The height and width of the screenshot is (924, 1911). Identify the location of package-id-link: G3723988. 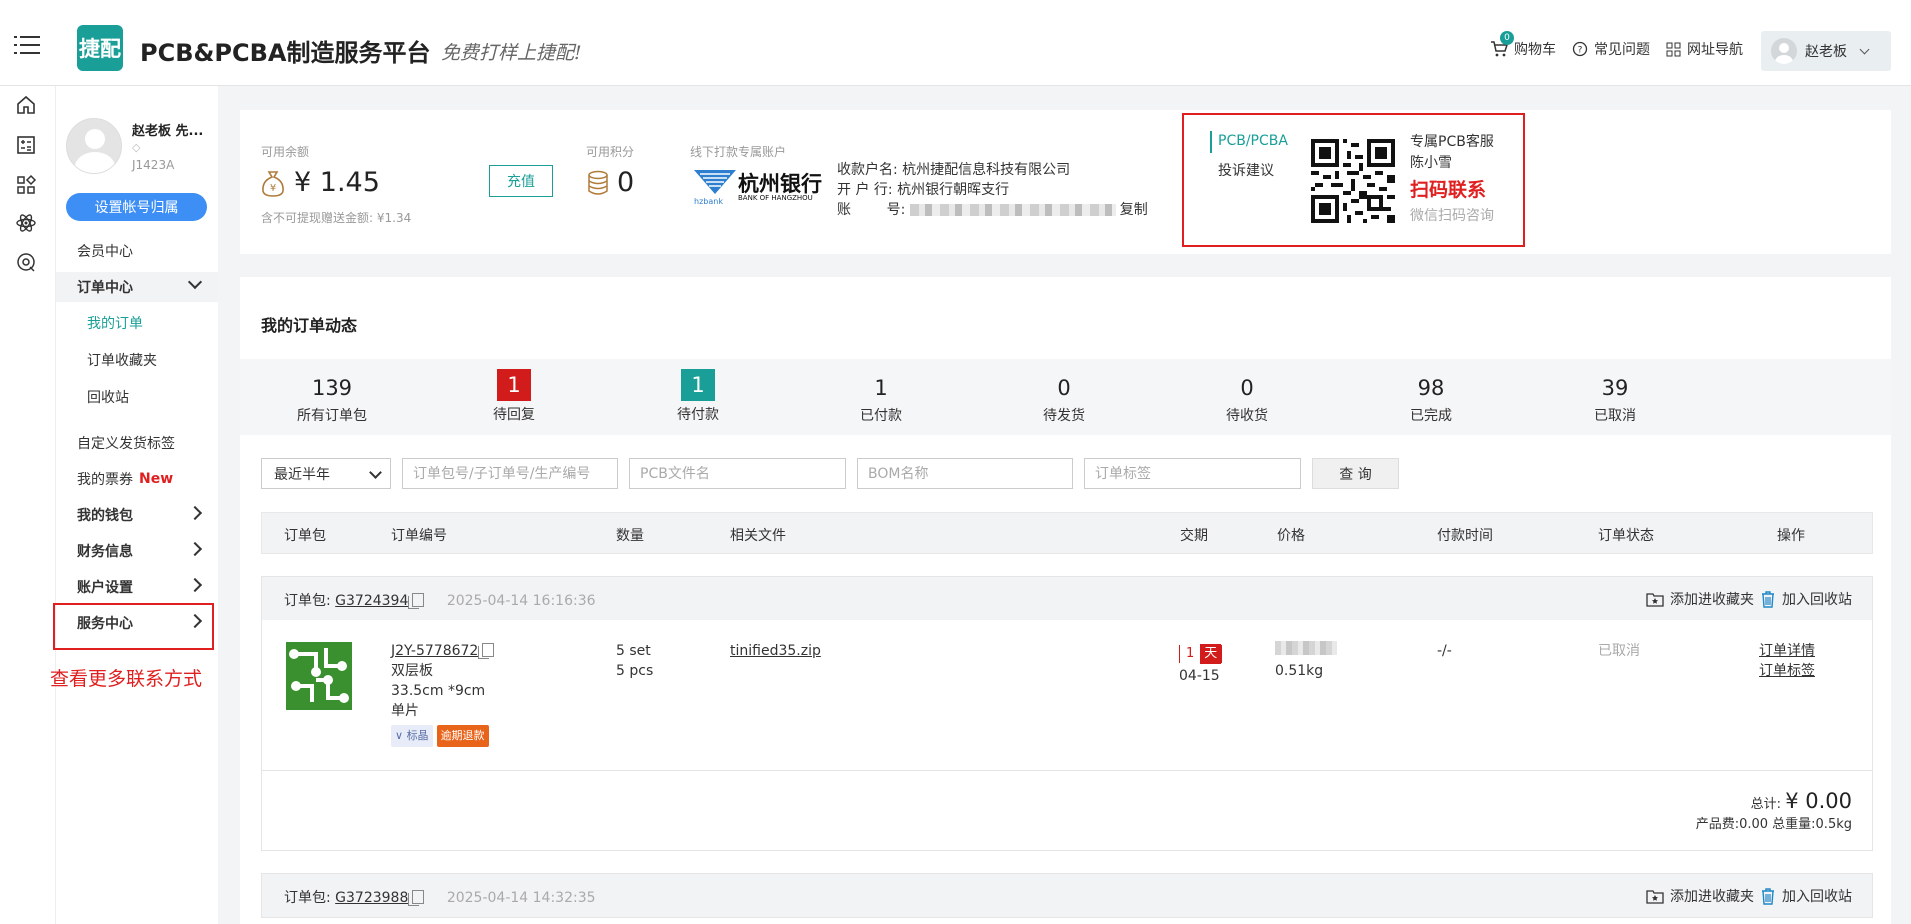
(371, 898).